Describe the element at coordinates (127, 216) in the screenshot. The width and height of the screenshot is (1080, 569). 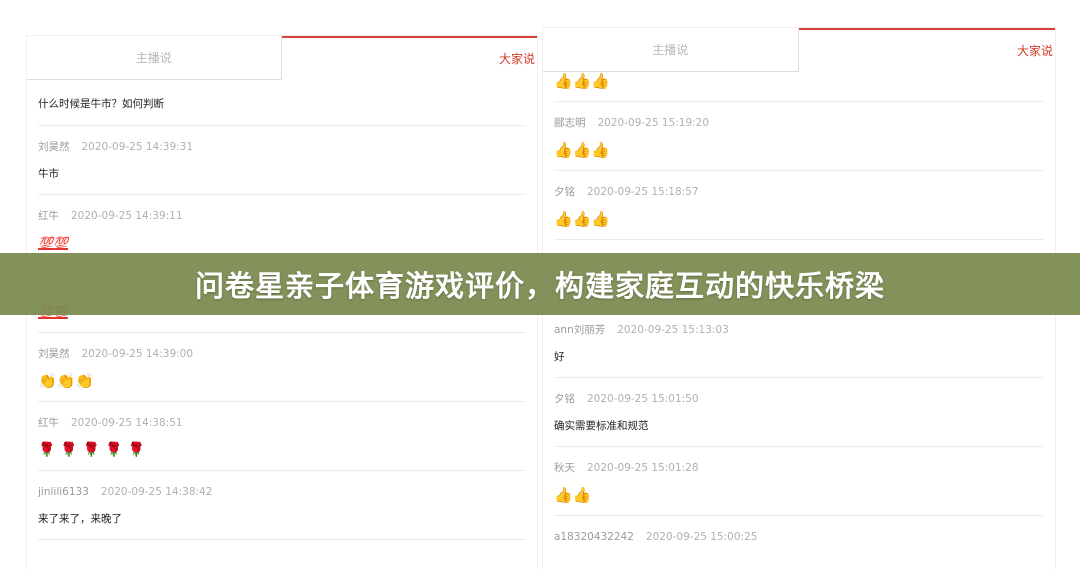
I see `comment-time: 2020-09-25 14:39:11` at that location.